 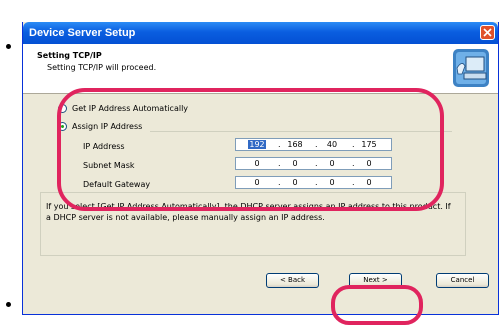 What do you see at coordinates (117, 184) in the screenshot?
I see `default-gateway-label: Default Gateway` at bounding box center [117, 184].